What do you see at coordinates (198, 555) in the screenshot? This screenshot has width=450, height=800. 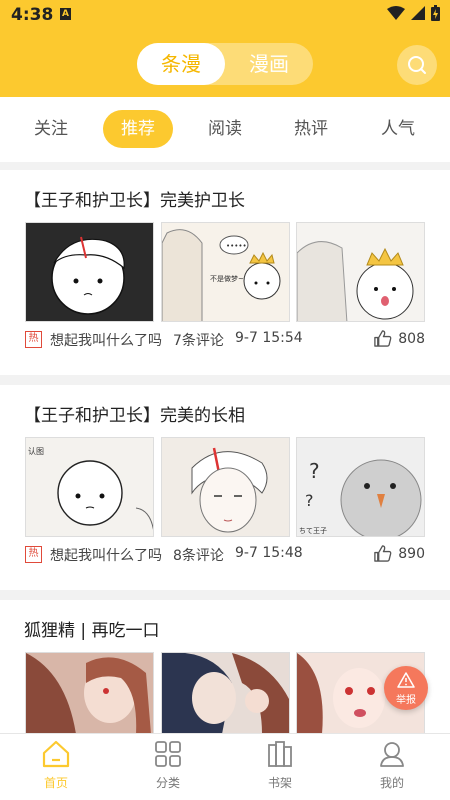 I see `comment-count: 8条评论` at bounding box center [198, 555].